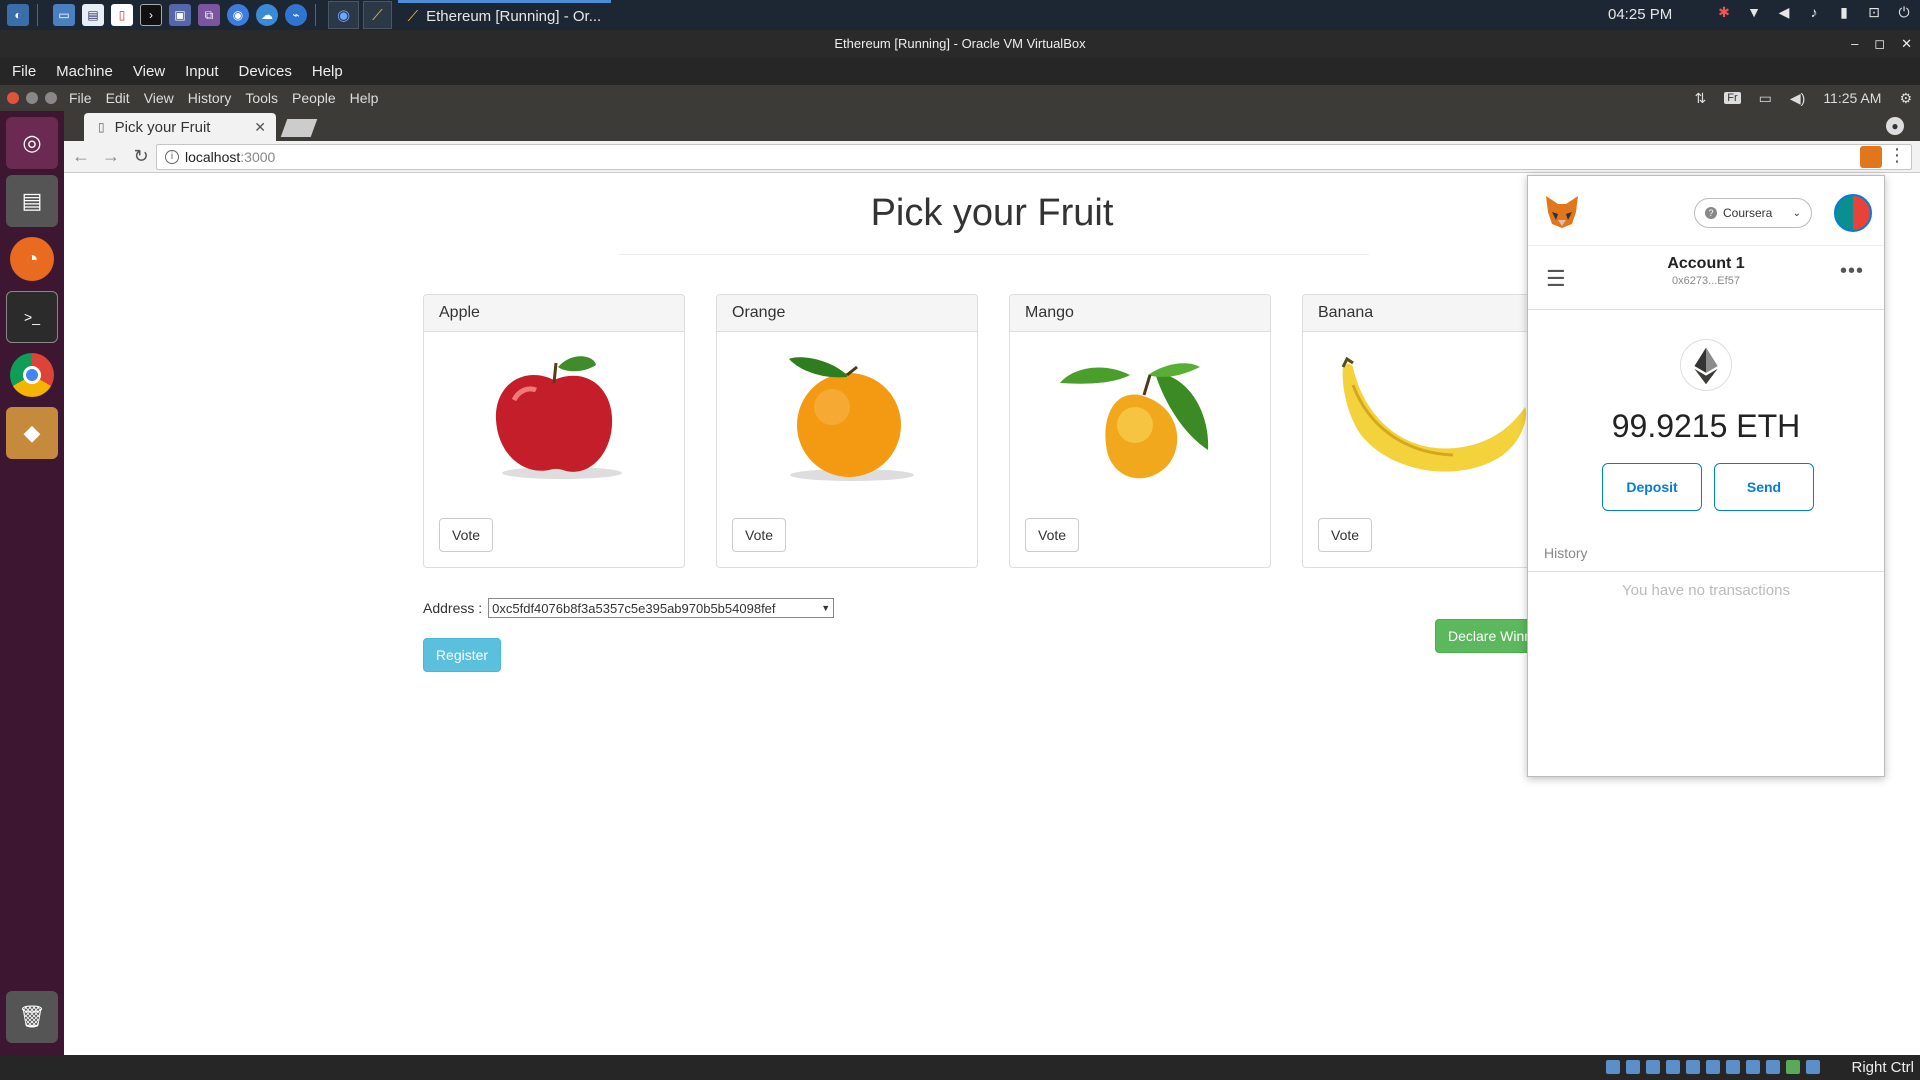 This screenshot has width=1920, height=1080. What do you see at coordinates (344, 15) in the screenshot?
I see `chrome-task-button: ◉` at bounding box center [344, 15].